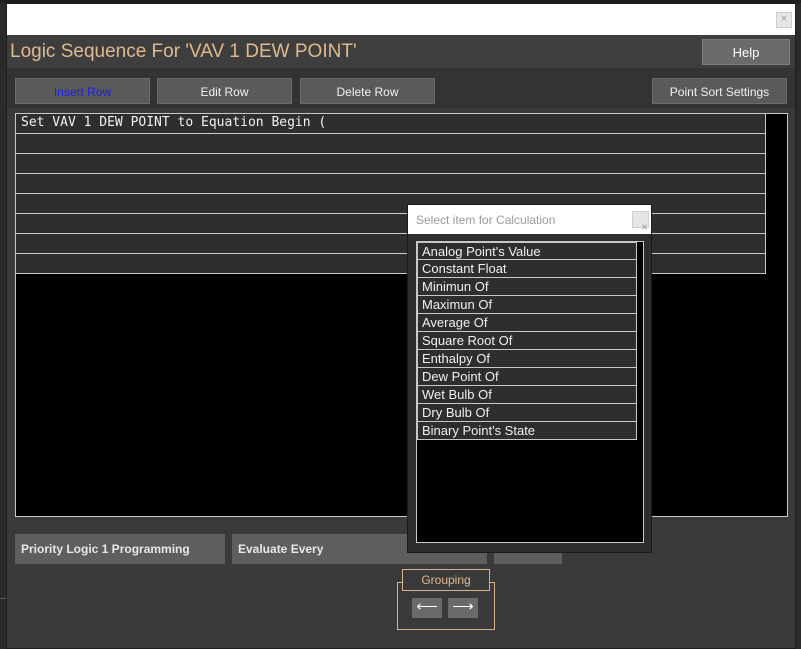 This screenshot has width=801, height=649. What do you see at coordinates (527, 359) in the screenshot?
I see `list-item: Enthalpy Of` at bounding box center [527, 359].